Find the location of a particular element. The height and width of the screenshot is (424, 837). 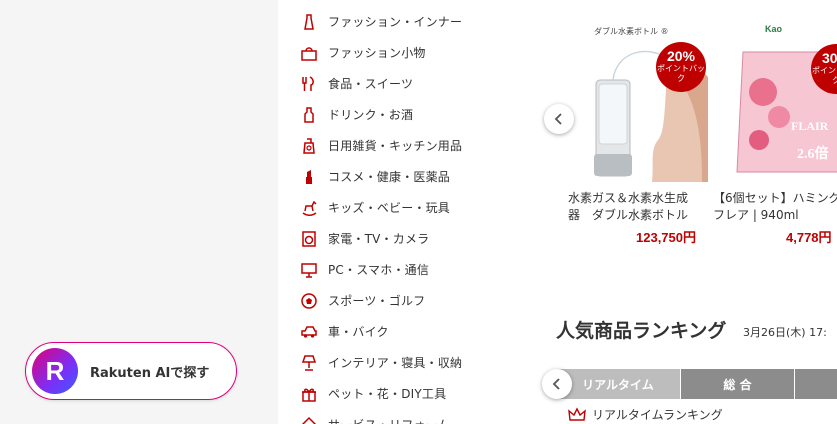

category-item: 日用雑貨・キッチン用品 is located at coordinates (370, 145).